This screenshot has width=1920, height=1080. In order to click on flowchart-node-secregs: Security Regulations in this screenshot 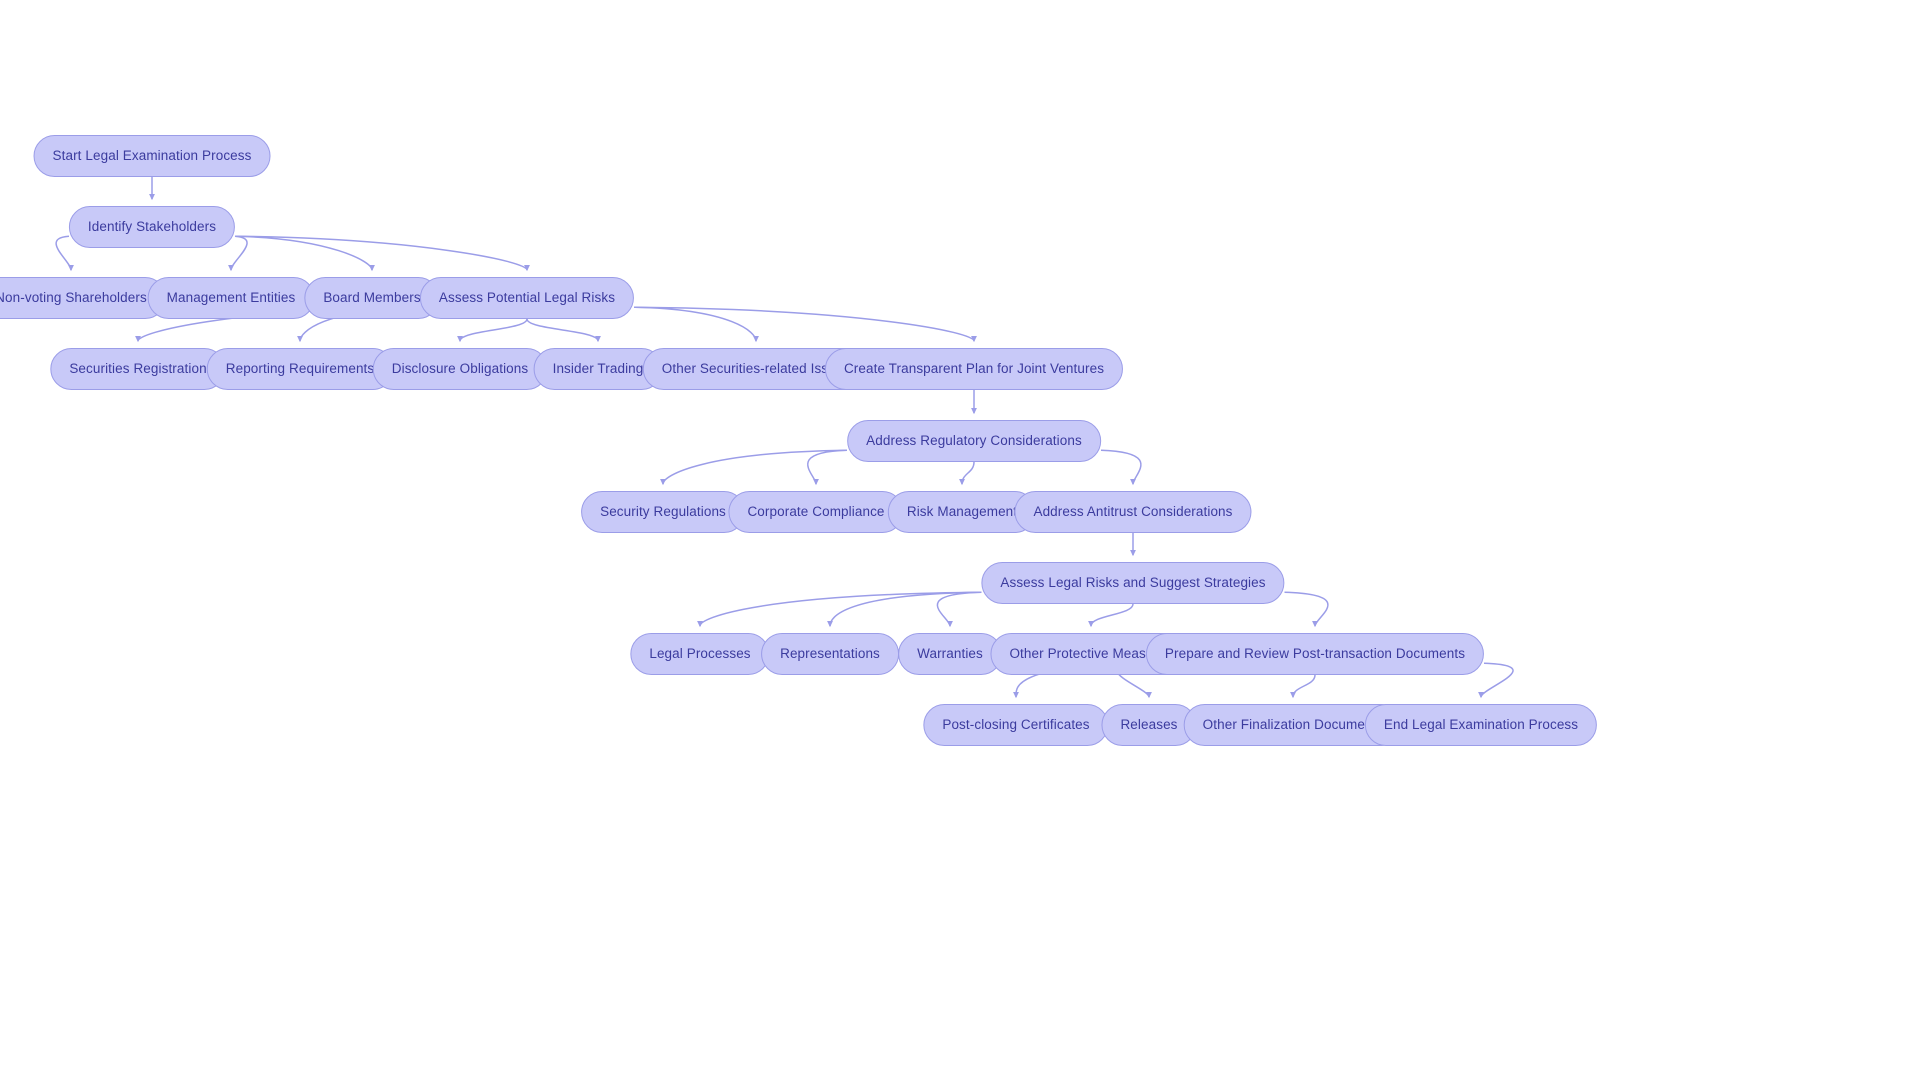, I will do `click(663, 512)`.